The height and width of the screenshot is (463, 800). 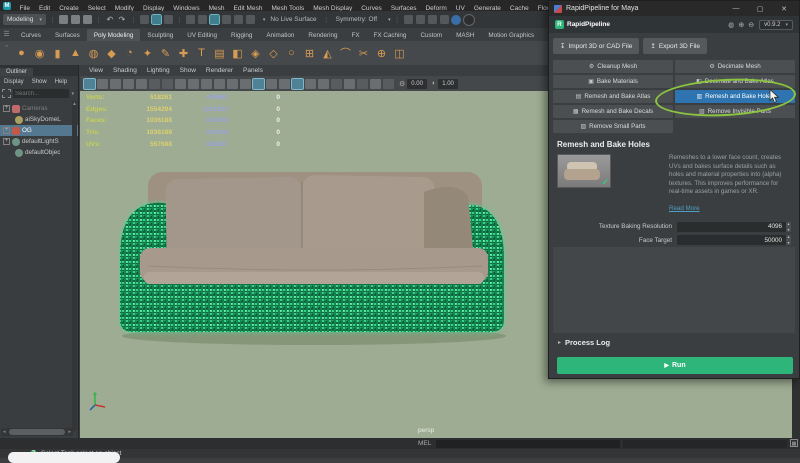 What do you see at coordinates (74, 266) in the screenshot?
I see `outliner-vertical-scrollbar: ▲` at bounding box center [74, 266].